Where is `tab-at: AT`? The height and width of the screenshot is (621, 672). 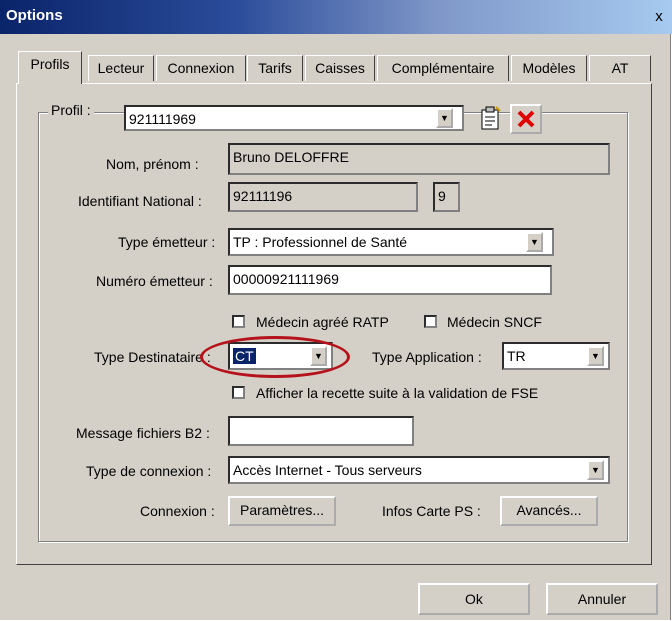 tab-at: AT is located at coordinates (620, 68).